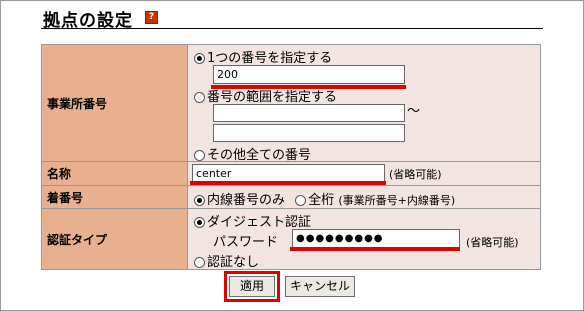 Image resolution: width=584 pixels, height=311 pixels. Describe the element at coordinates (199, 155) in the screenshot. I see `radio-all-others` at that location.